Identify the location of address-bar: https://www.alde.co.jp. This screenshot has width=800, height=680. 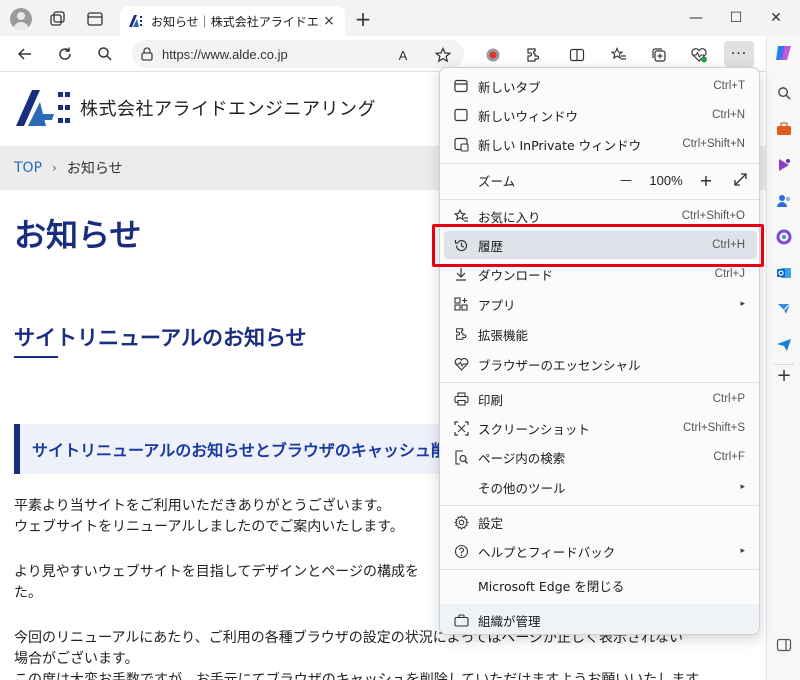
(298, 54).